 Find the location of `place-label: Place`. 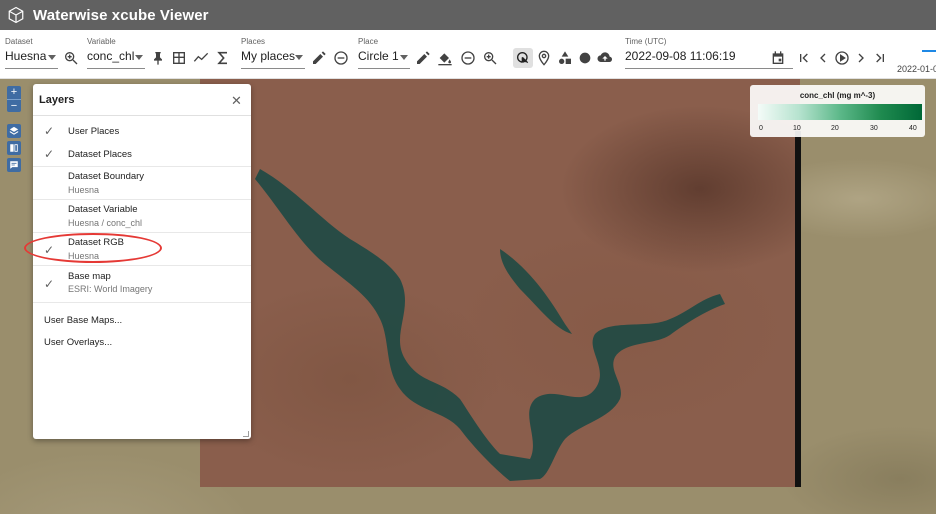

place-label: Place is located at coordinates (368, 41).